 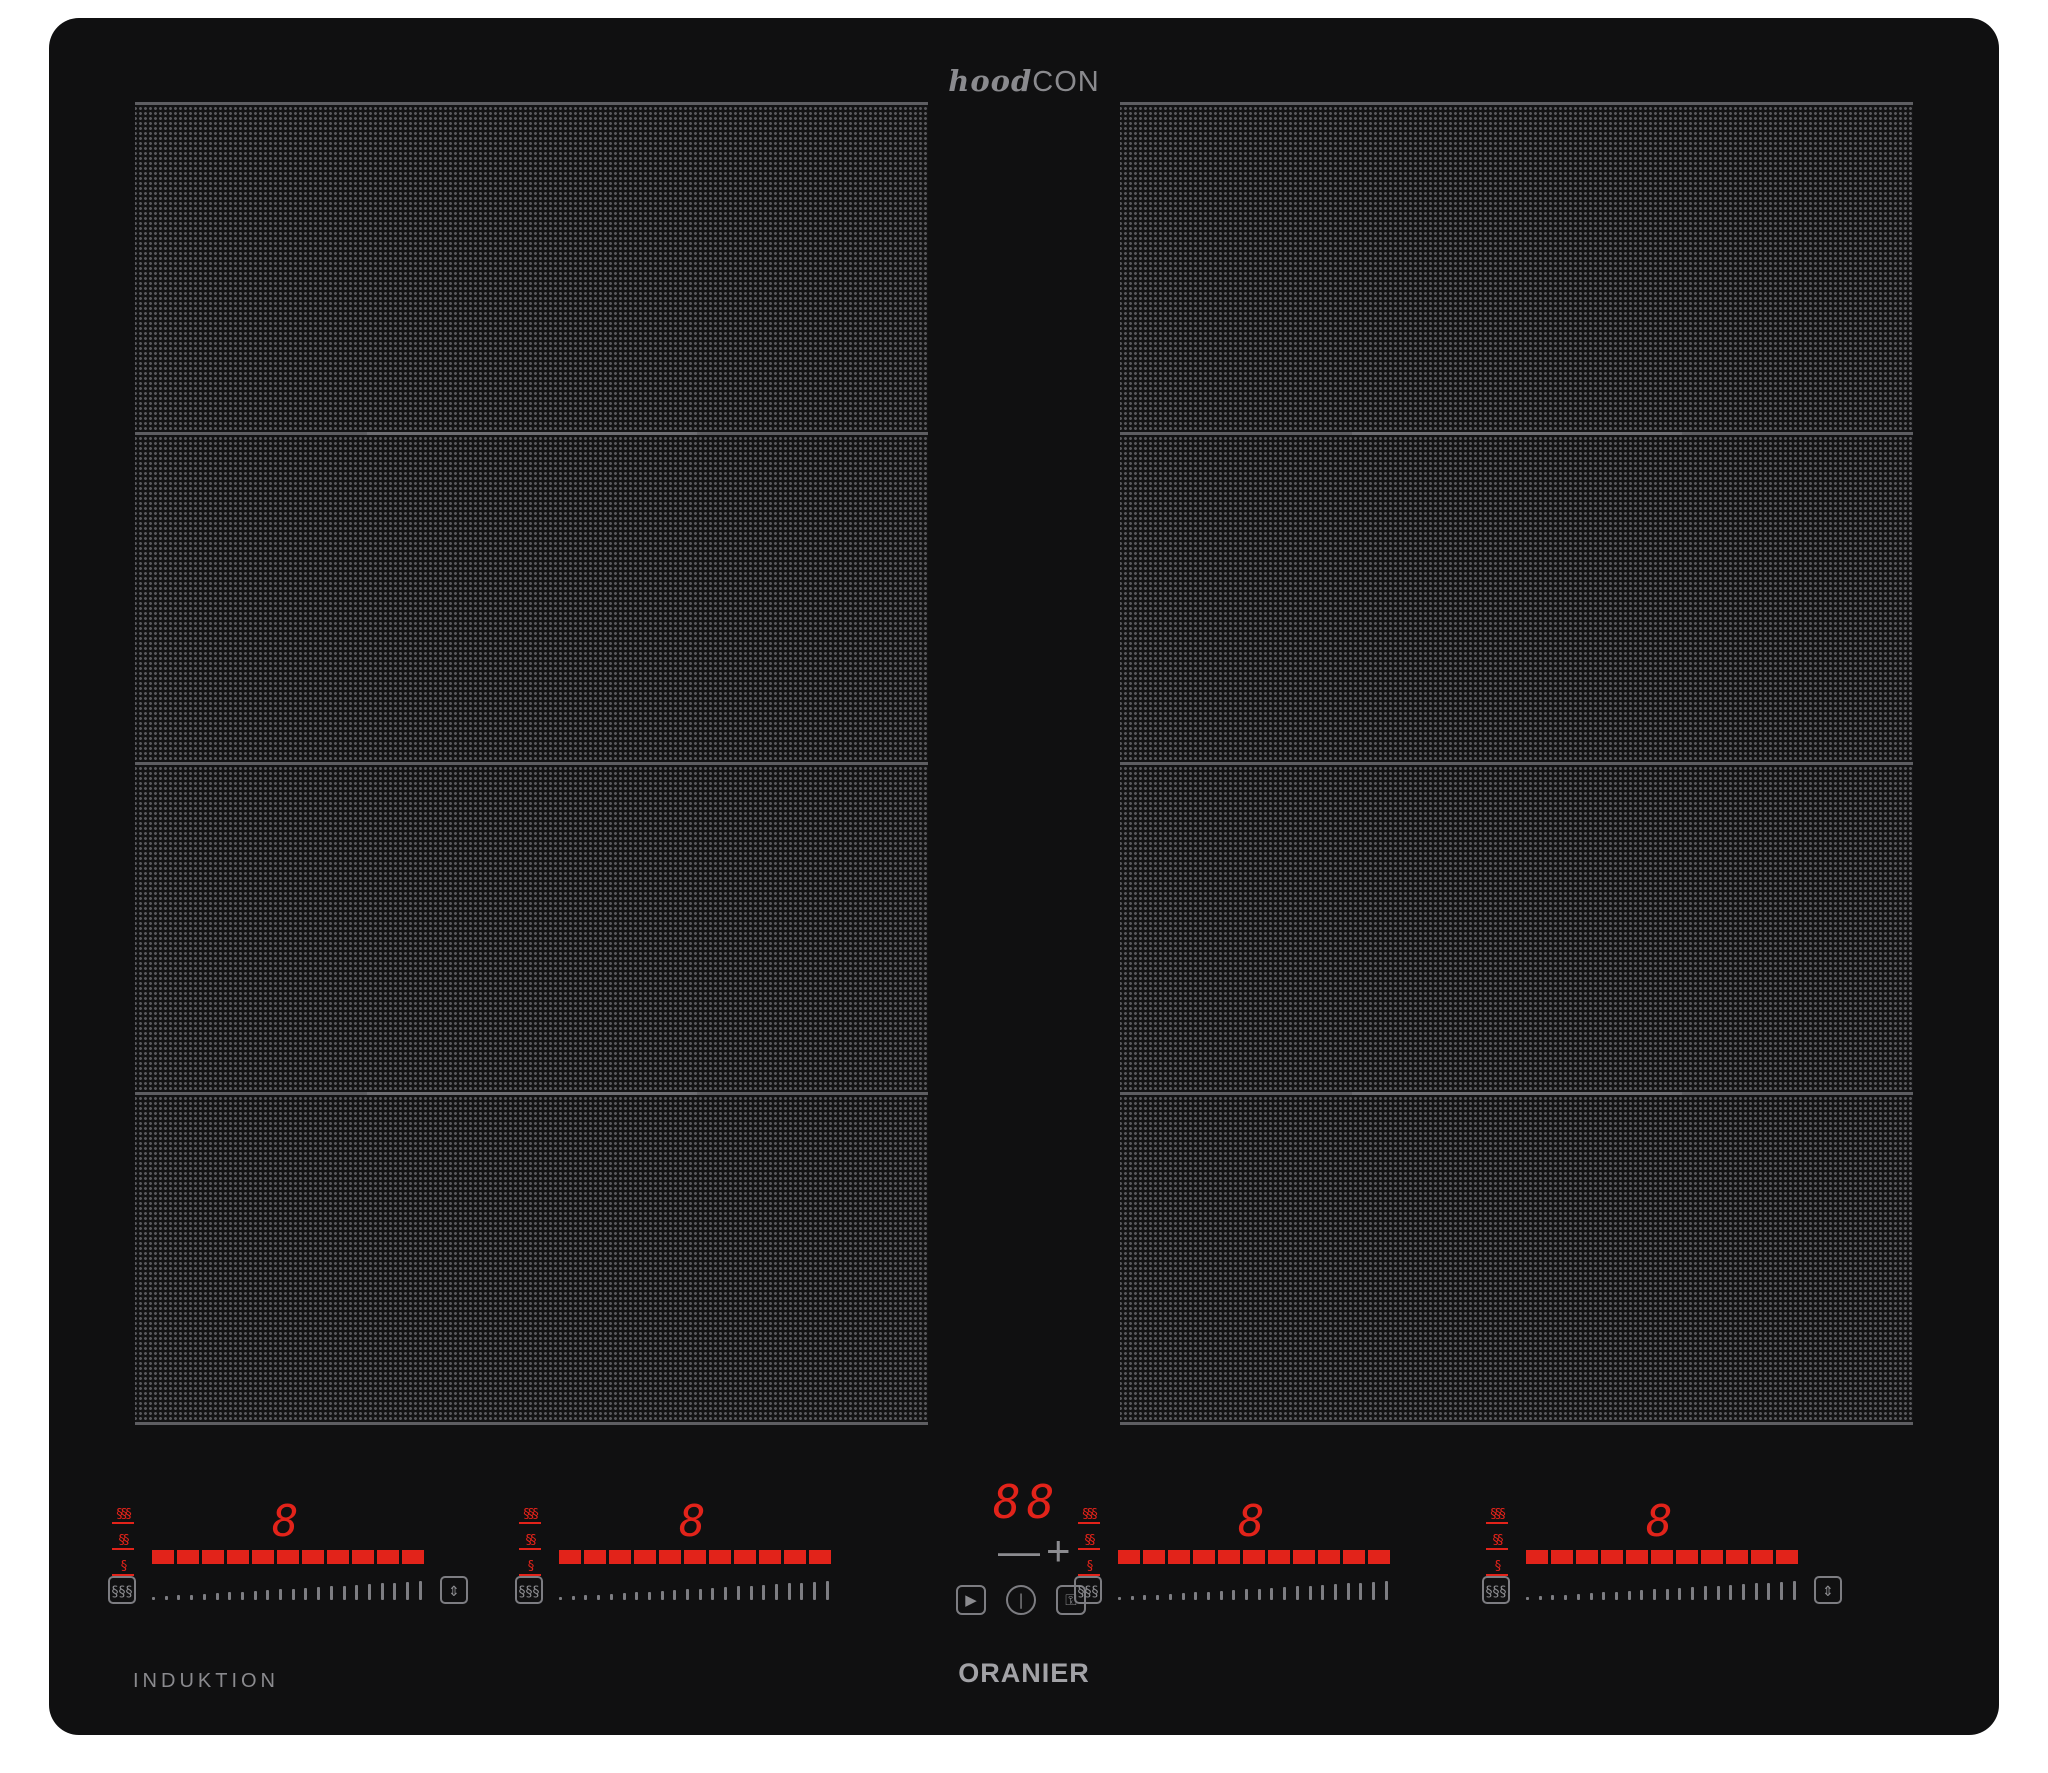 What do you see at coordinates (1262, 1573) in the screenshot?
I see `zone-control-3: §§§ §§ § 8 §§§` at bounding box center [1262, 1573].